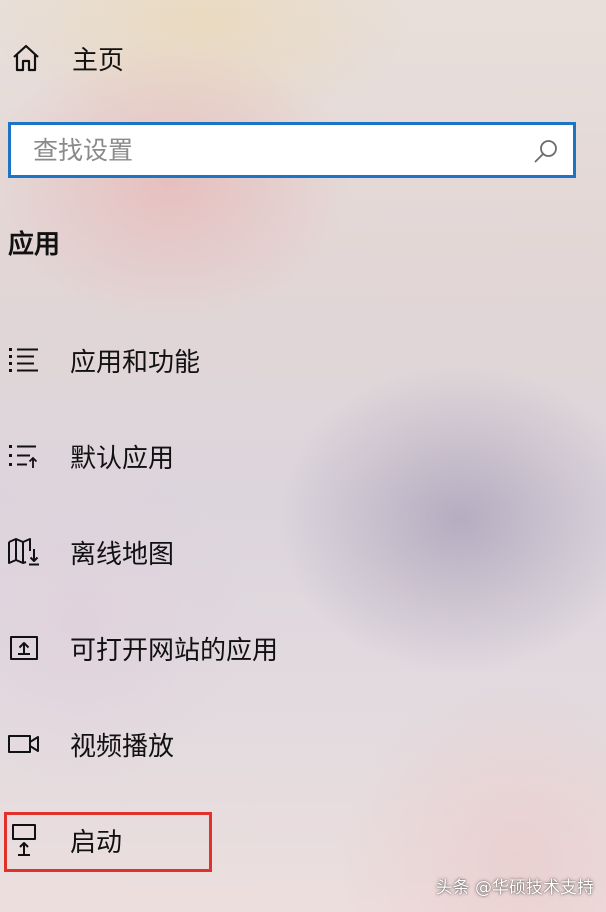 This screenshot has width=606, height=912. I want to click on sidebar-item-label: 视频播放, so click(122, 746).